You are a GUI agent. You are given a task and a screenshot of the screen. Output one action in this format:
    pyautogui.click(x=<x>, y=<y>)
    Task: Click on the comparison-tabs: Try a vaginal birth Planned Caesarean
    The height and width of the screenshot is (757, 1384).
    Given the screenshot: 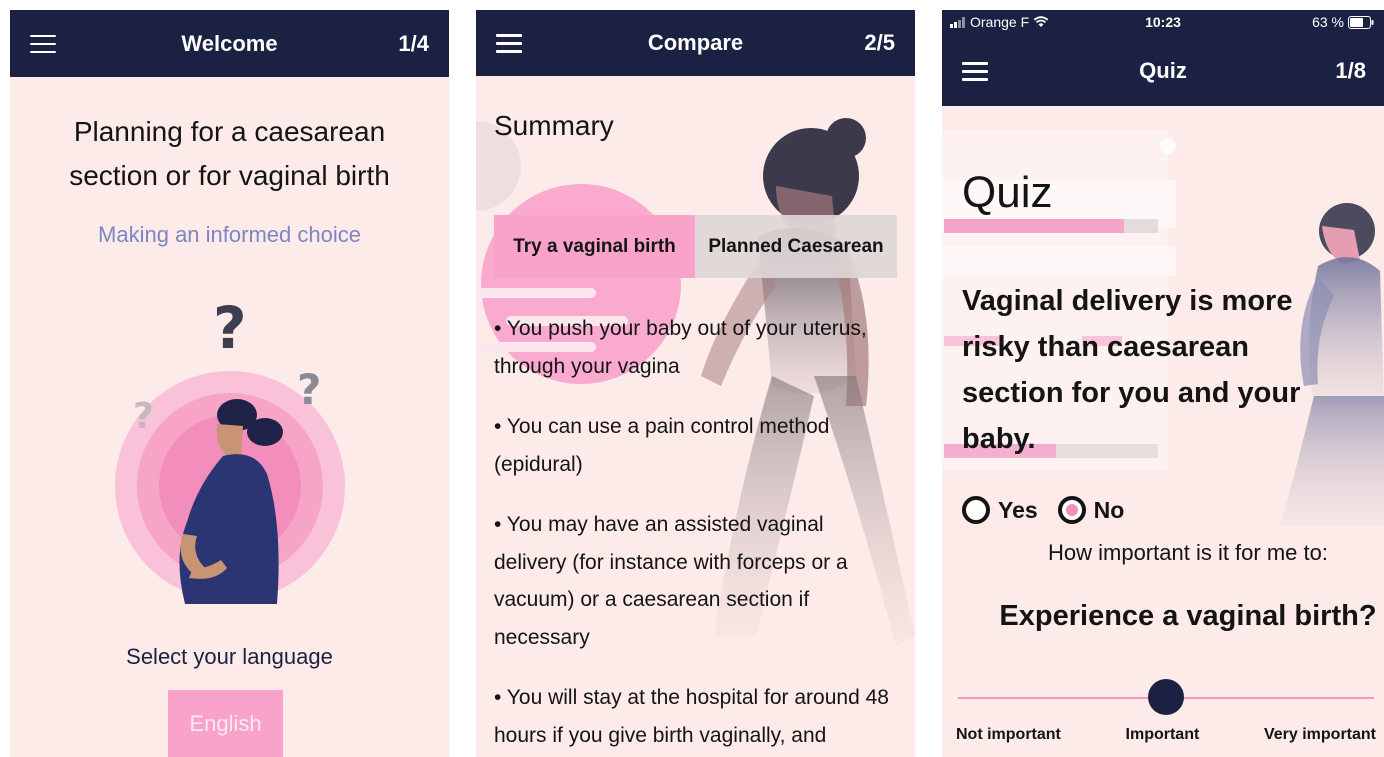 What is the action you would take?
    pyautogui.click(x=695, y=246)
    